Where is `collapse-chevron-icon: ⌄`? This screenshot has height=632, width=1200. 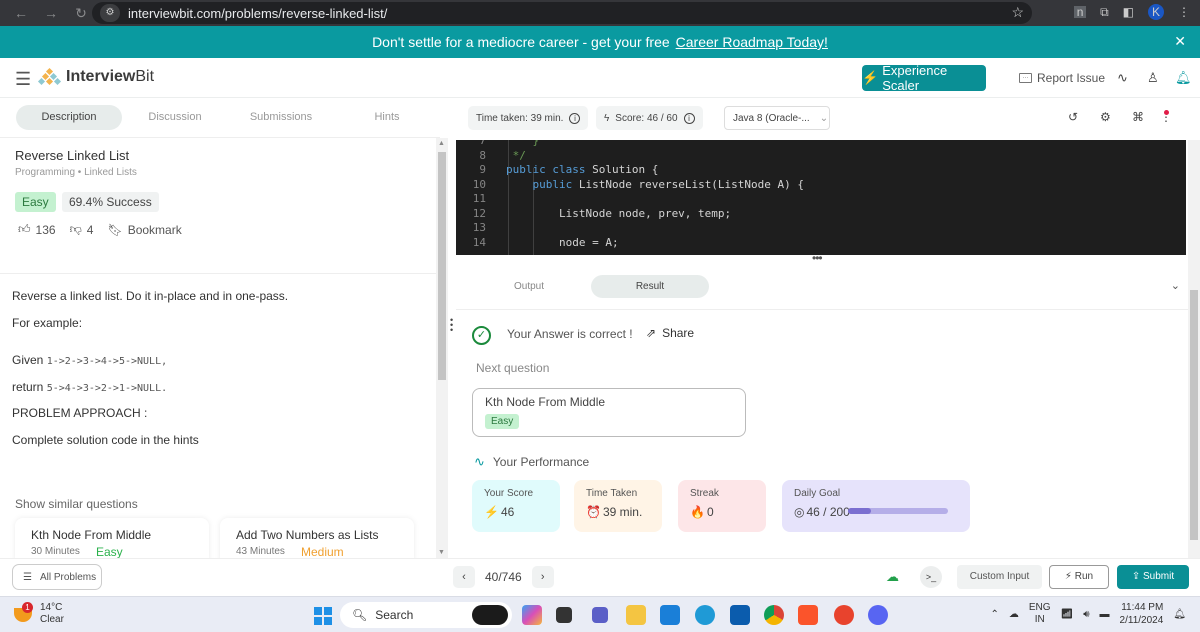 collapse-chevron-icon: ⌄ is located at coordinates (1175, 285).